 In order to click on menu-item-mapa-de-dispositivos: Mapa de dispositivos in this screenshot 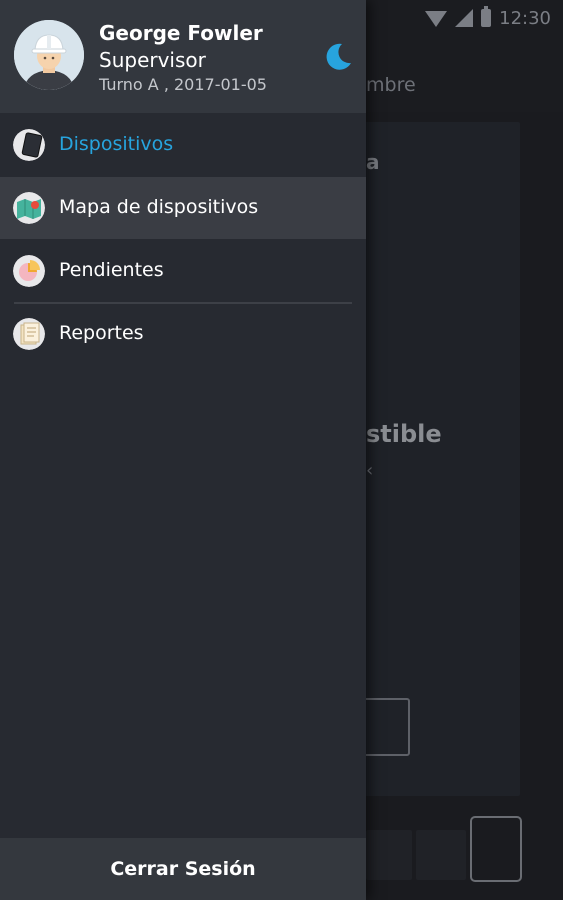, I will do `click(183, 208)`.